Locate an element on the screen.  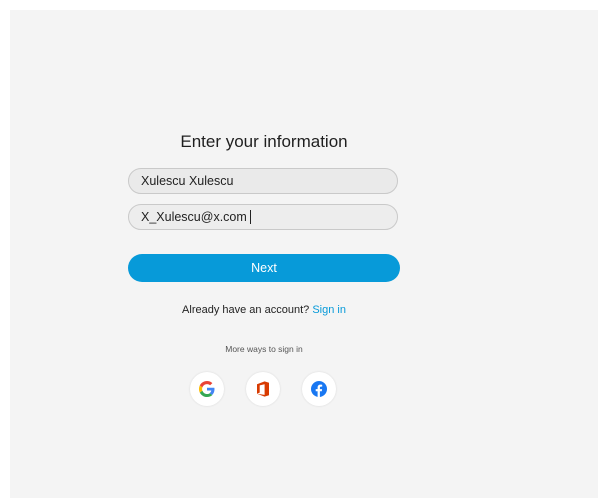
facebook-signin-button is located at coordinates (319, 389).